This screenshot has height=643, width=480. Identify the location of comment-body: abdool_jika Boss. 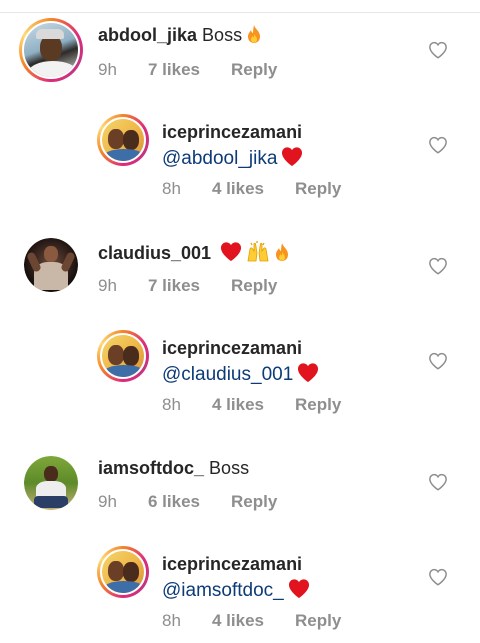
(180, 35).